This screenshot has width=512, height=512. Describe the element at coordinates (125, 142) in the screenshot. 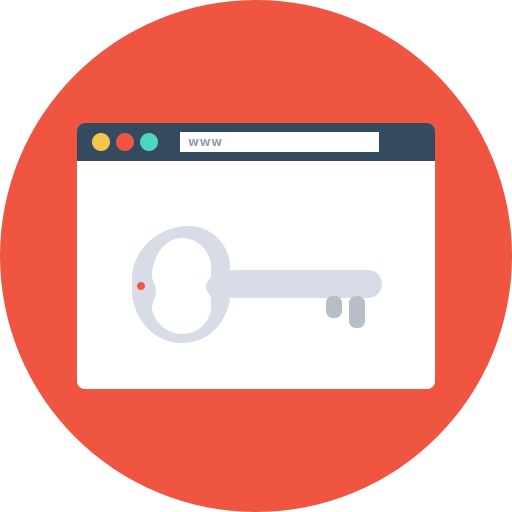

I see `window-dot-red` at that location.